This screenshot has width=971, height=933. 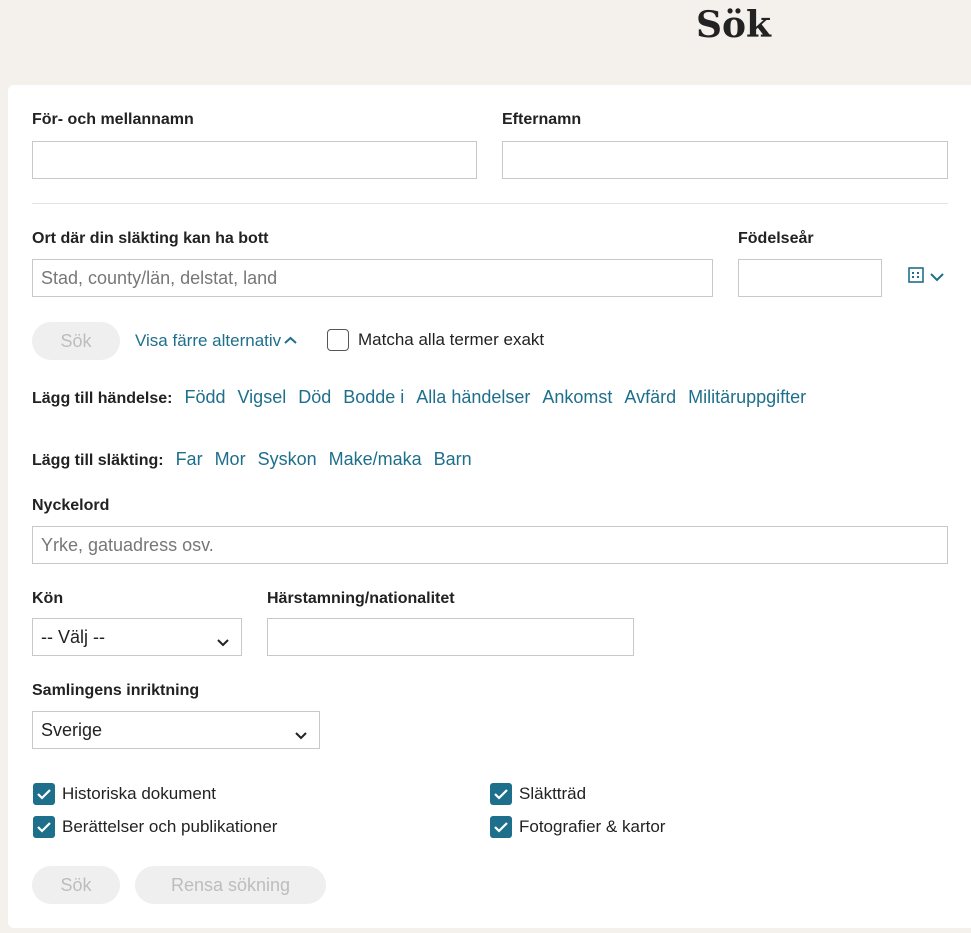 I want to click on toggle-options-label: Visa färre alternativ, so click(x=208, y=340).